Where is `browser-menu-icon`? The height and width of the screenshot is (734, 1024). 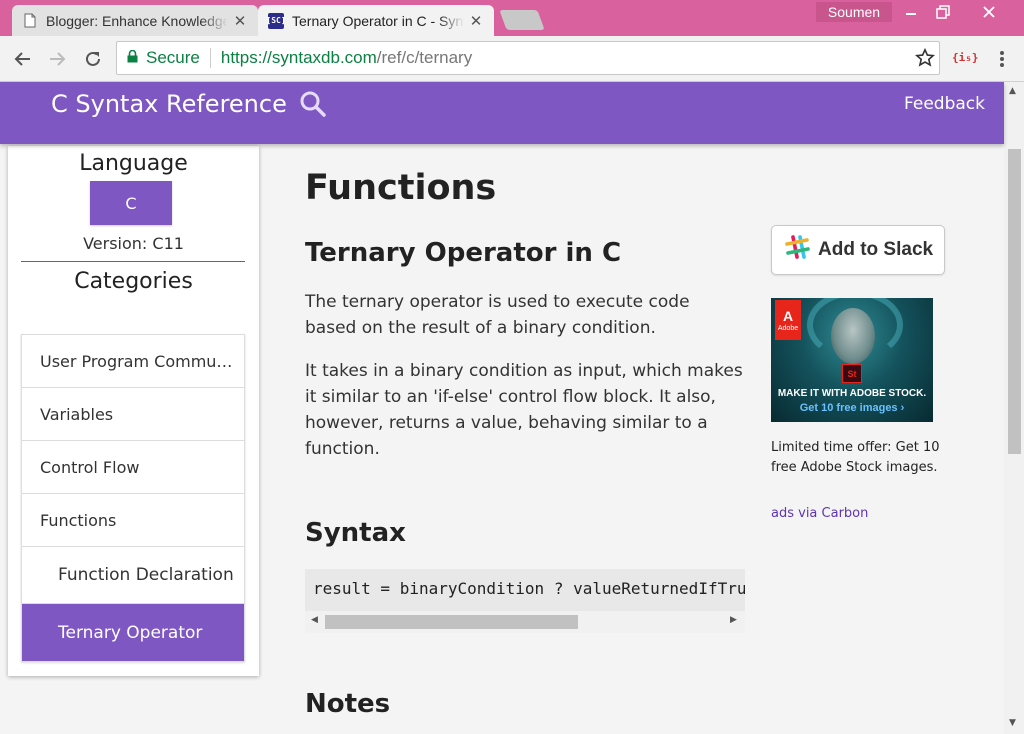 browser-menu-icon is located at coordinates (1002, 59).